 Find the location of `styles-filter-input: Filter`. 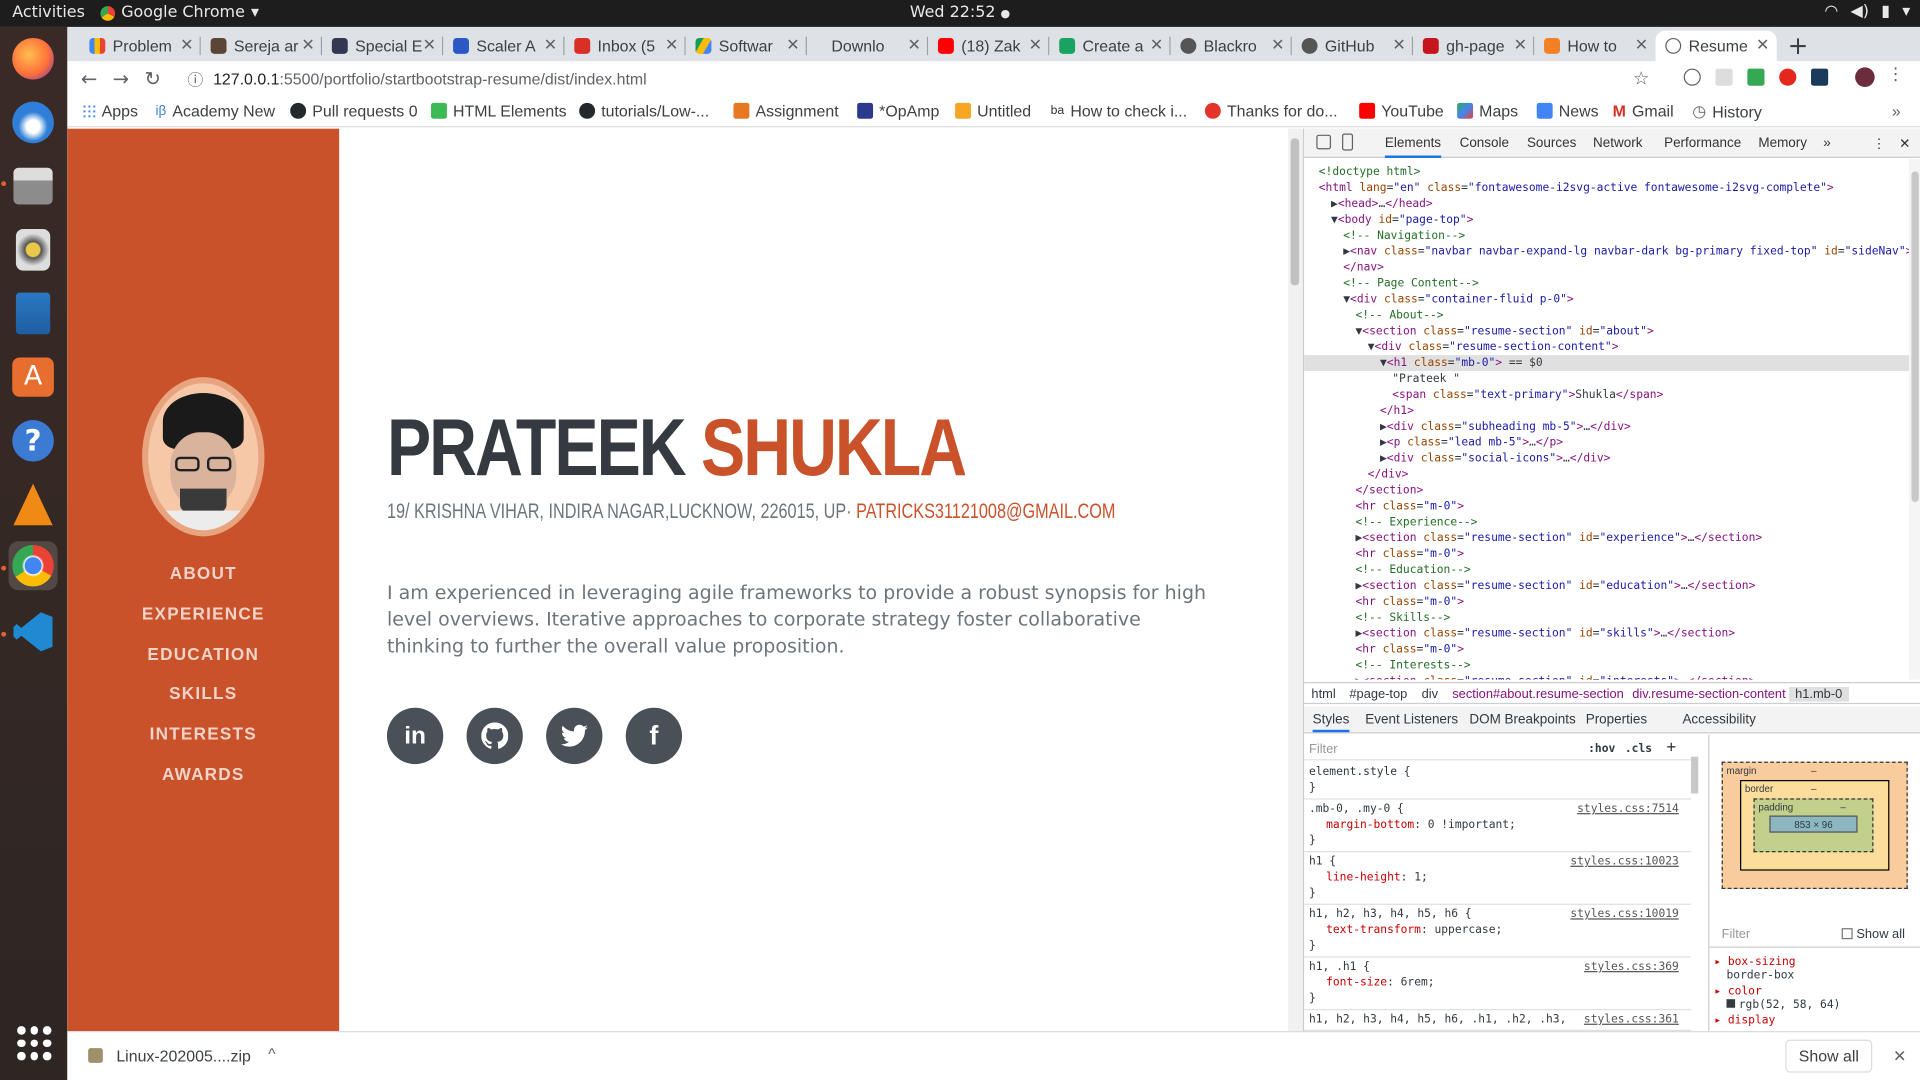

styles-filter-input: Filter is located at coordinates (1323, 749).